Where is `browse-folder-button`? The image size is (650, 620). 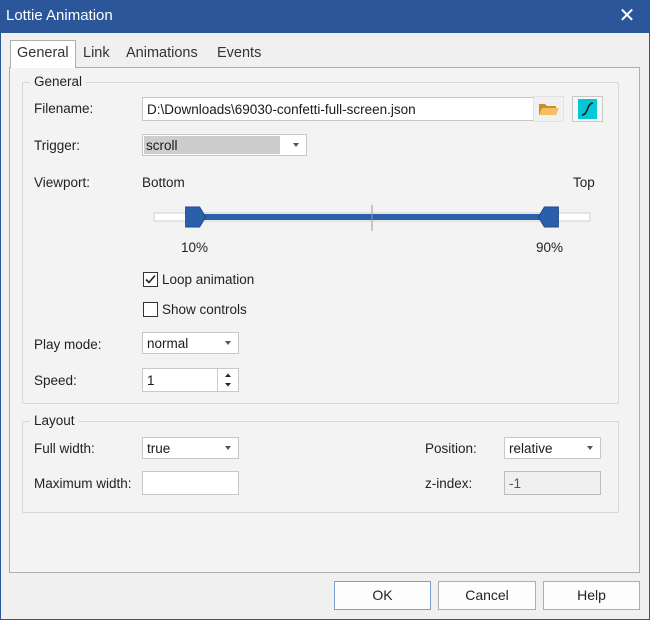 browse-folder-button is located at coordinates (548, 109).